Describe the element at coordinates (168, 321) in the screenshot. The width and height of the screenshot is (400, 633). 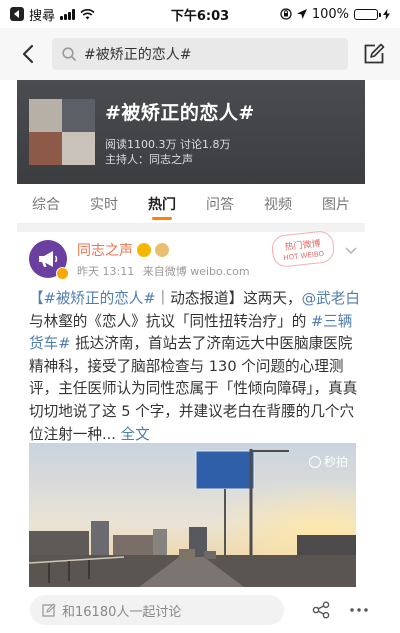
I see `post-text-segment: 与林壑的《恋人》抗议「同性扭转治疗」的` at that location.